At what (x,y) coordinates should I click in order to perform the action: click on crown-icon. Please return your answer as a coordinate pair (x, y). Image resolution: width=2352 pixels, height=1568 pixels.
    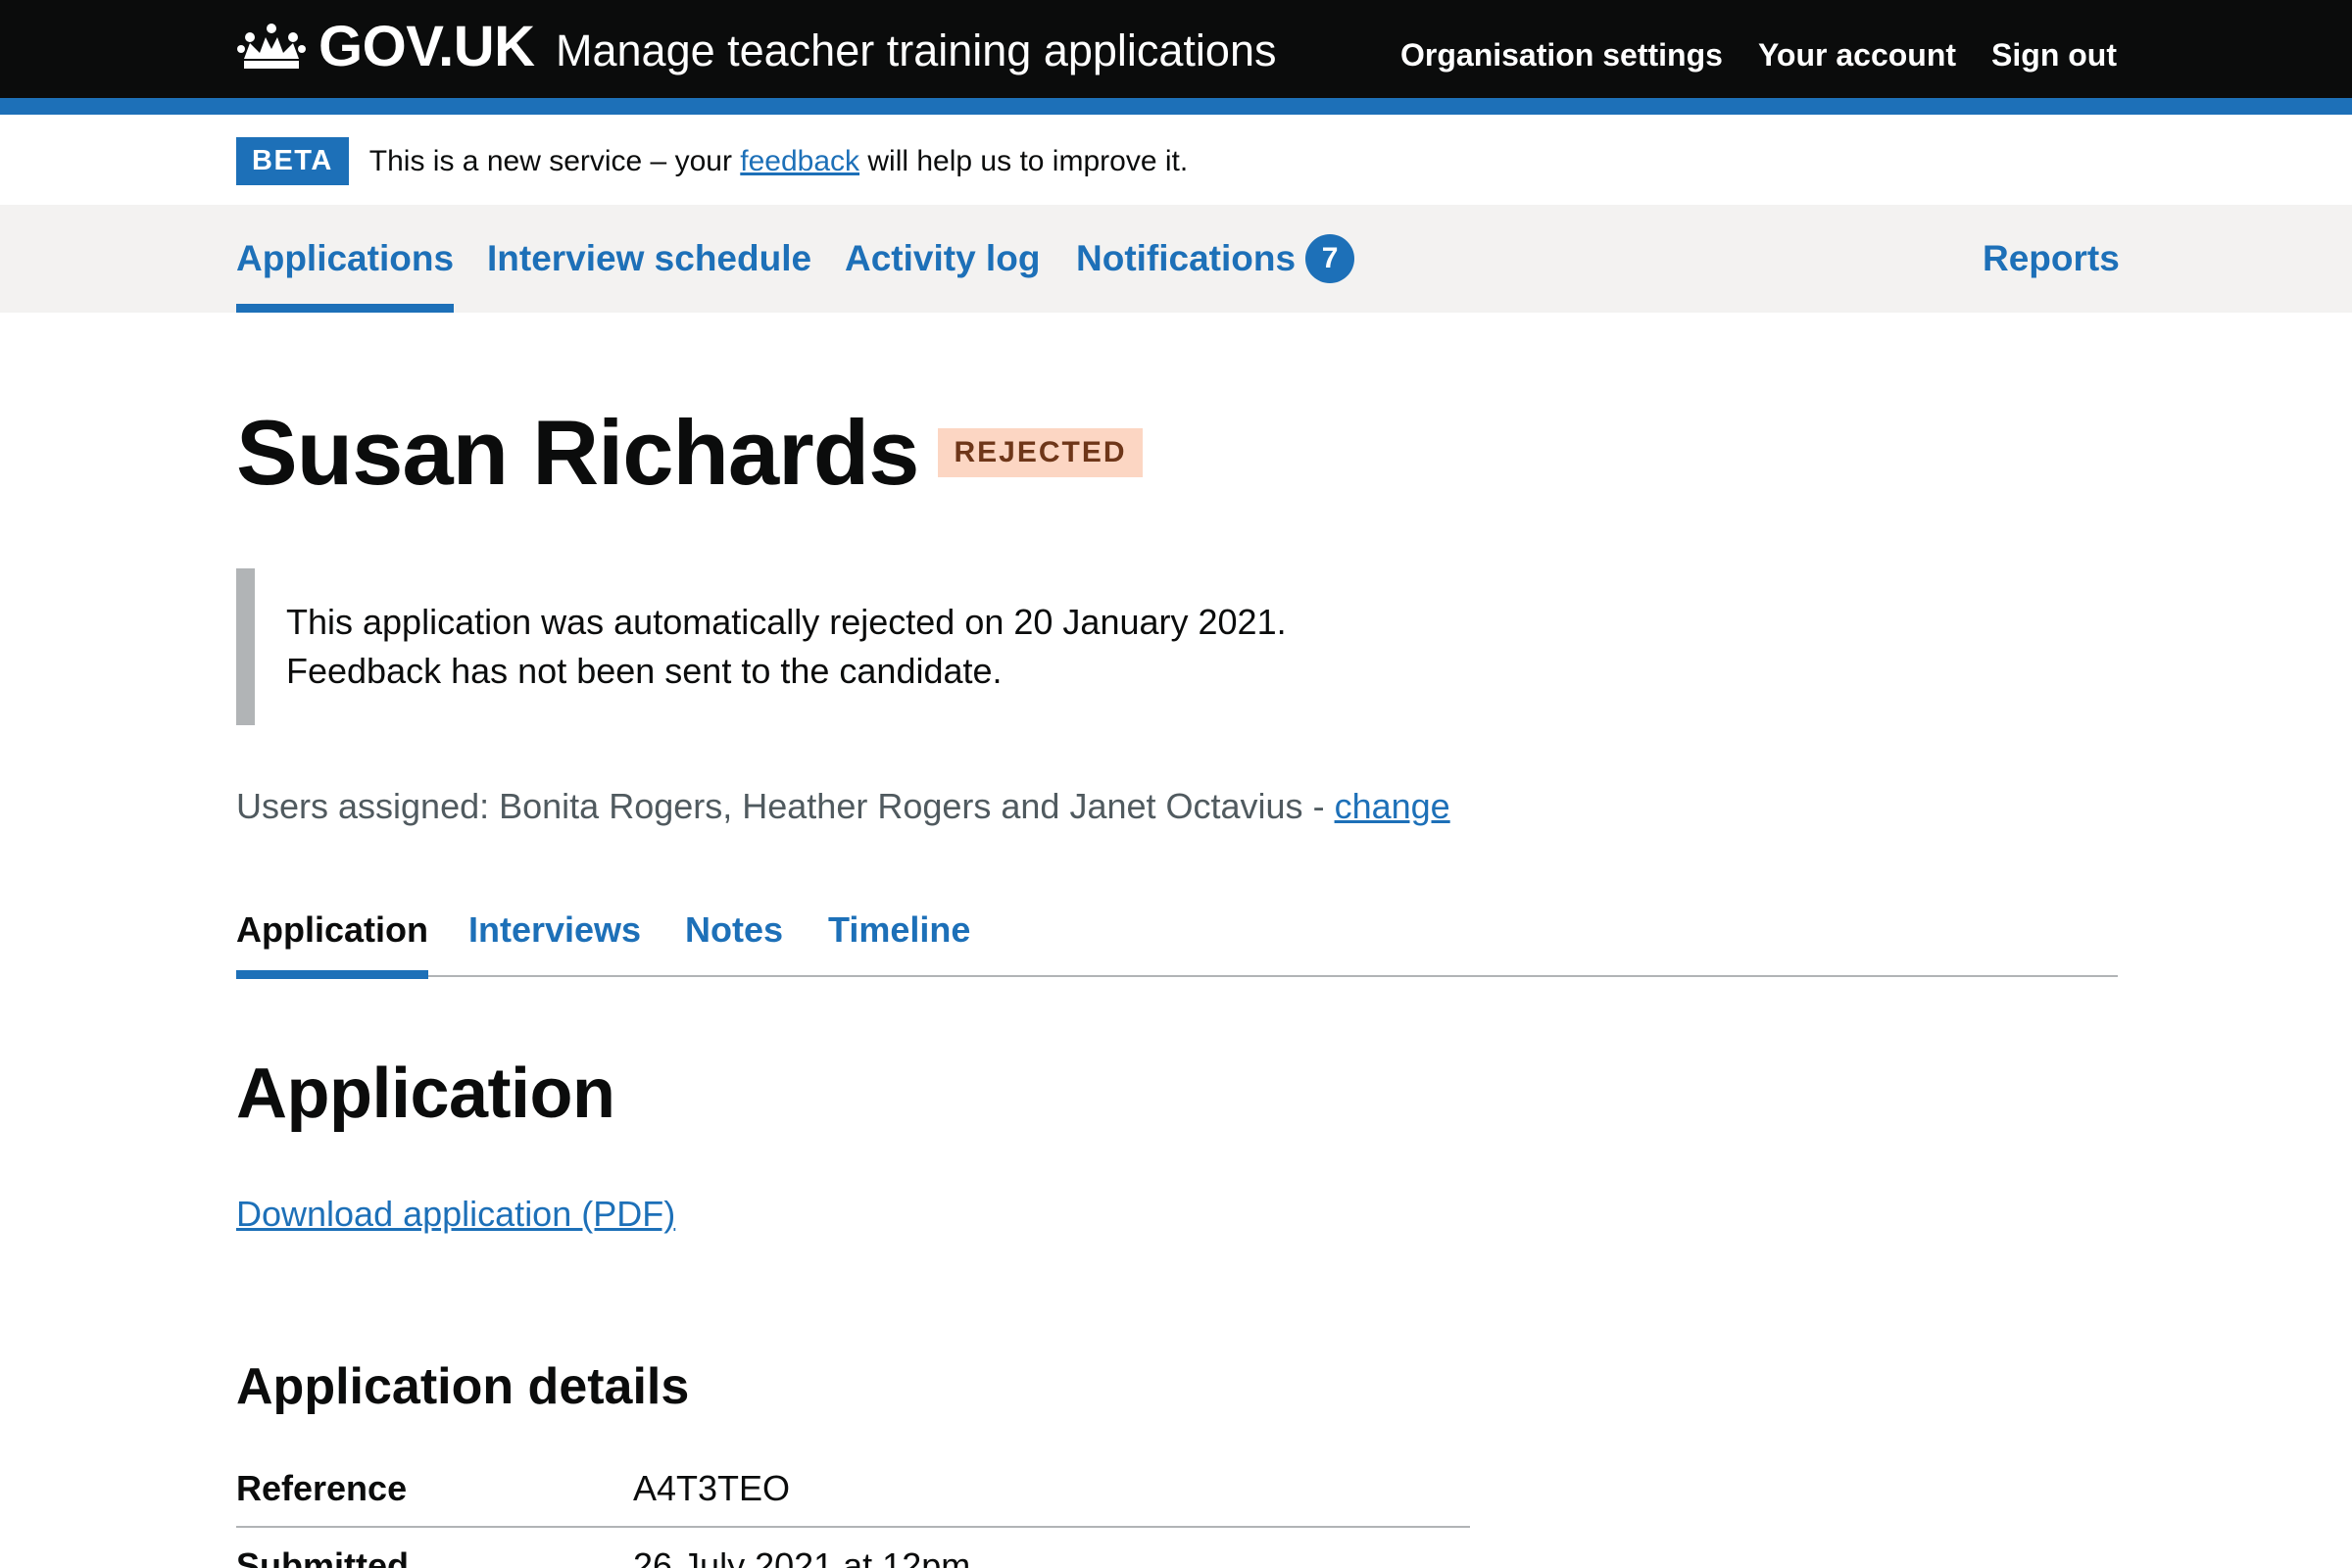
    Looking at the image, I should click on (271, 46).